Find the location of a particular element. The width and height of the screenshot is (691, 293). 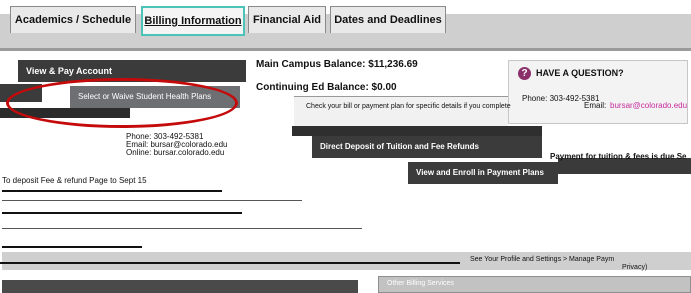

tab-financial-aid: Financial Aid is located at coordinates (287, 19).